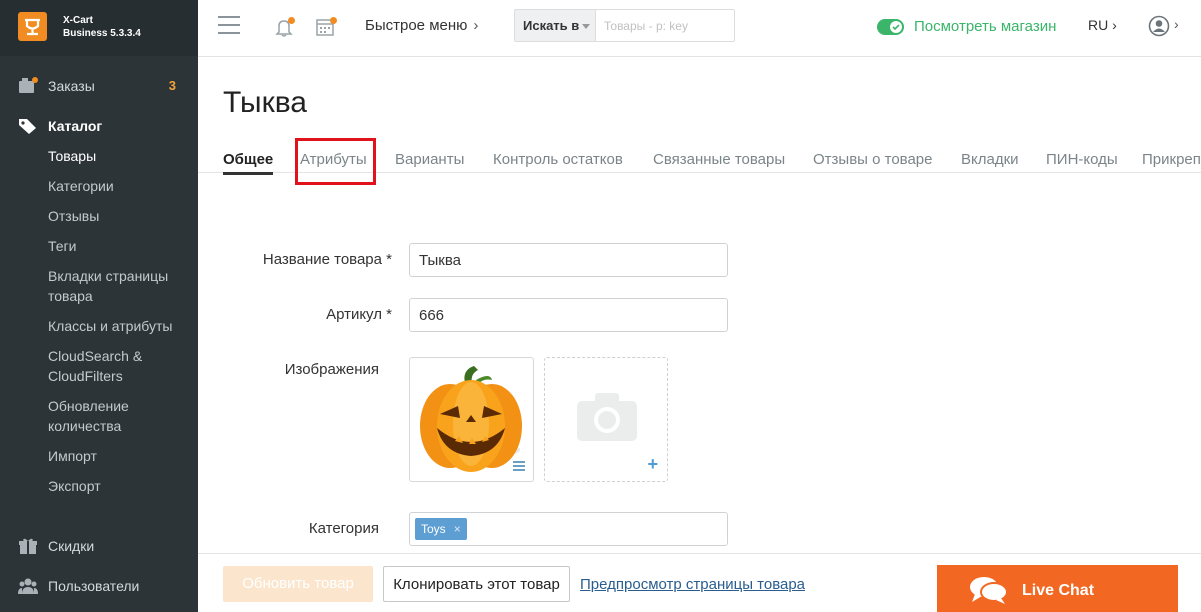 Image resolution: width=1201 pixels, height=612 pixels. Describe the element at coordinates (71, 546) in the screenshot. I see `sidebar-item-label: Скидки` at that location.